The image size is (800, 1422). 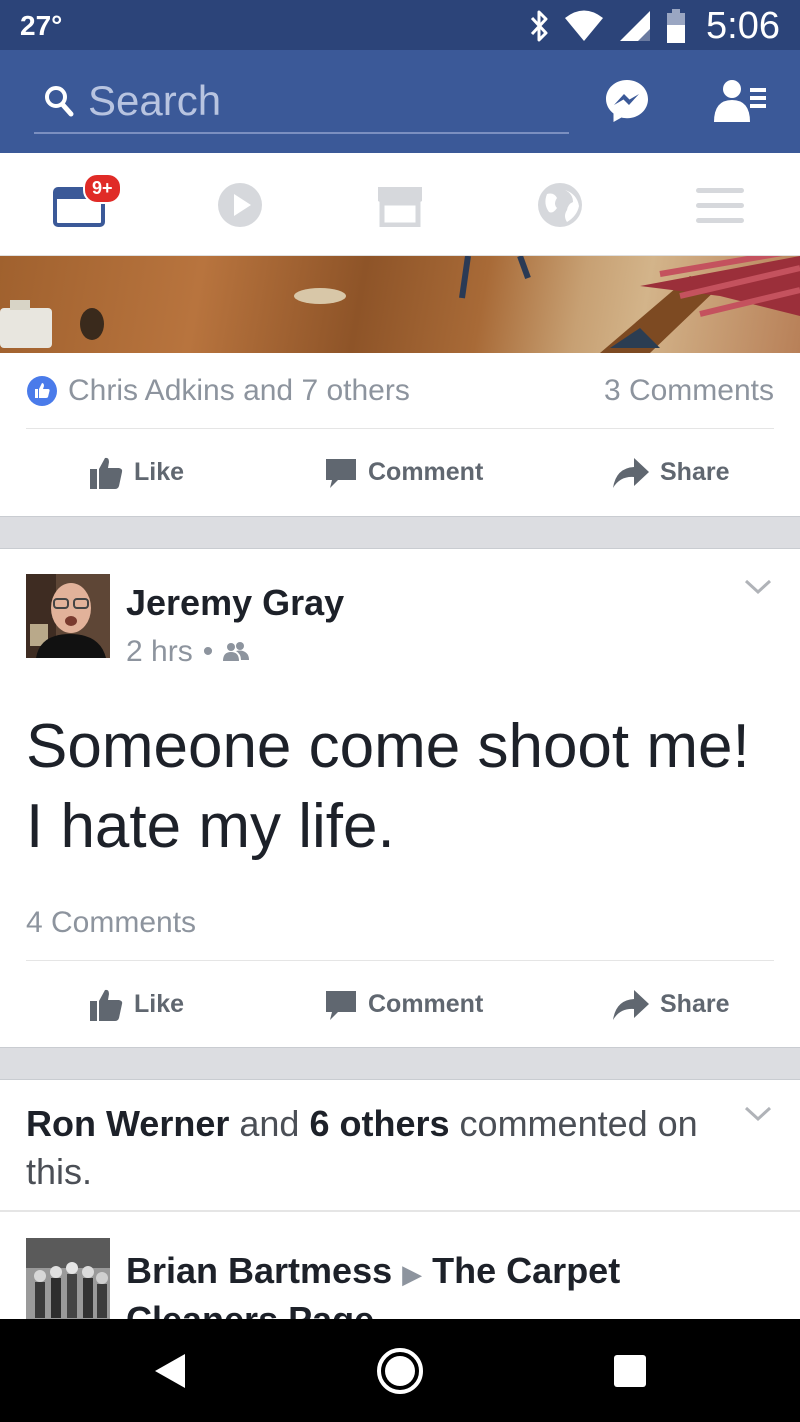 I want to click on story-connector: and, so click(x=269, y=1123).